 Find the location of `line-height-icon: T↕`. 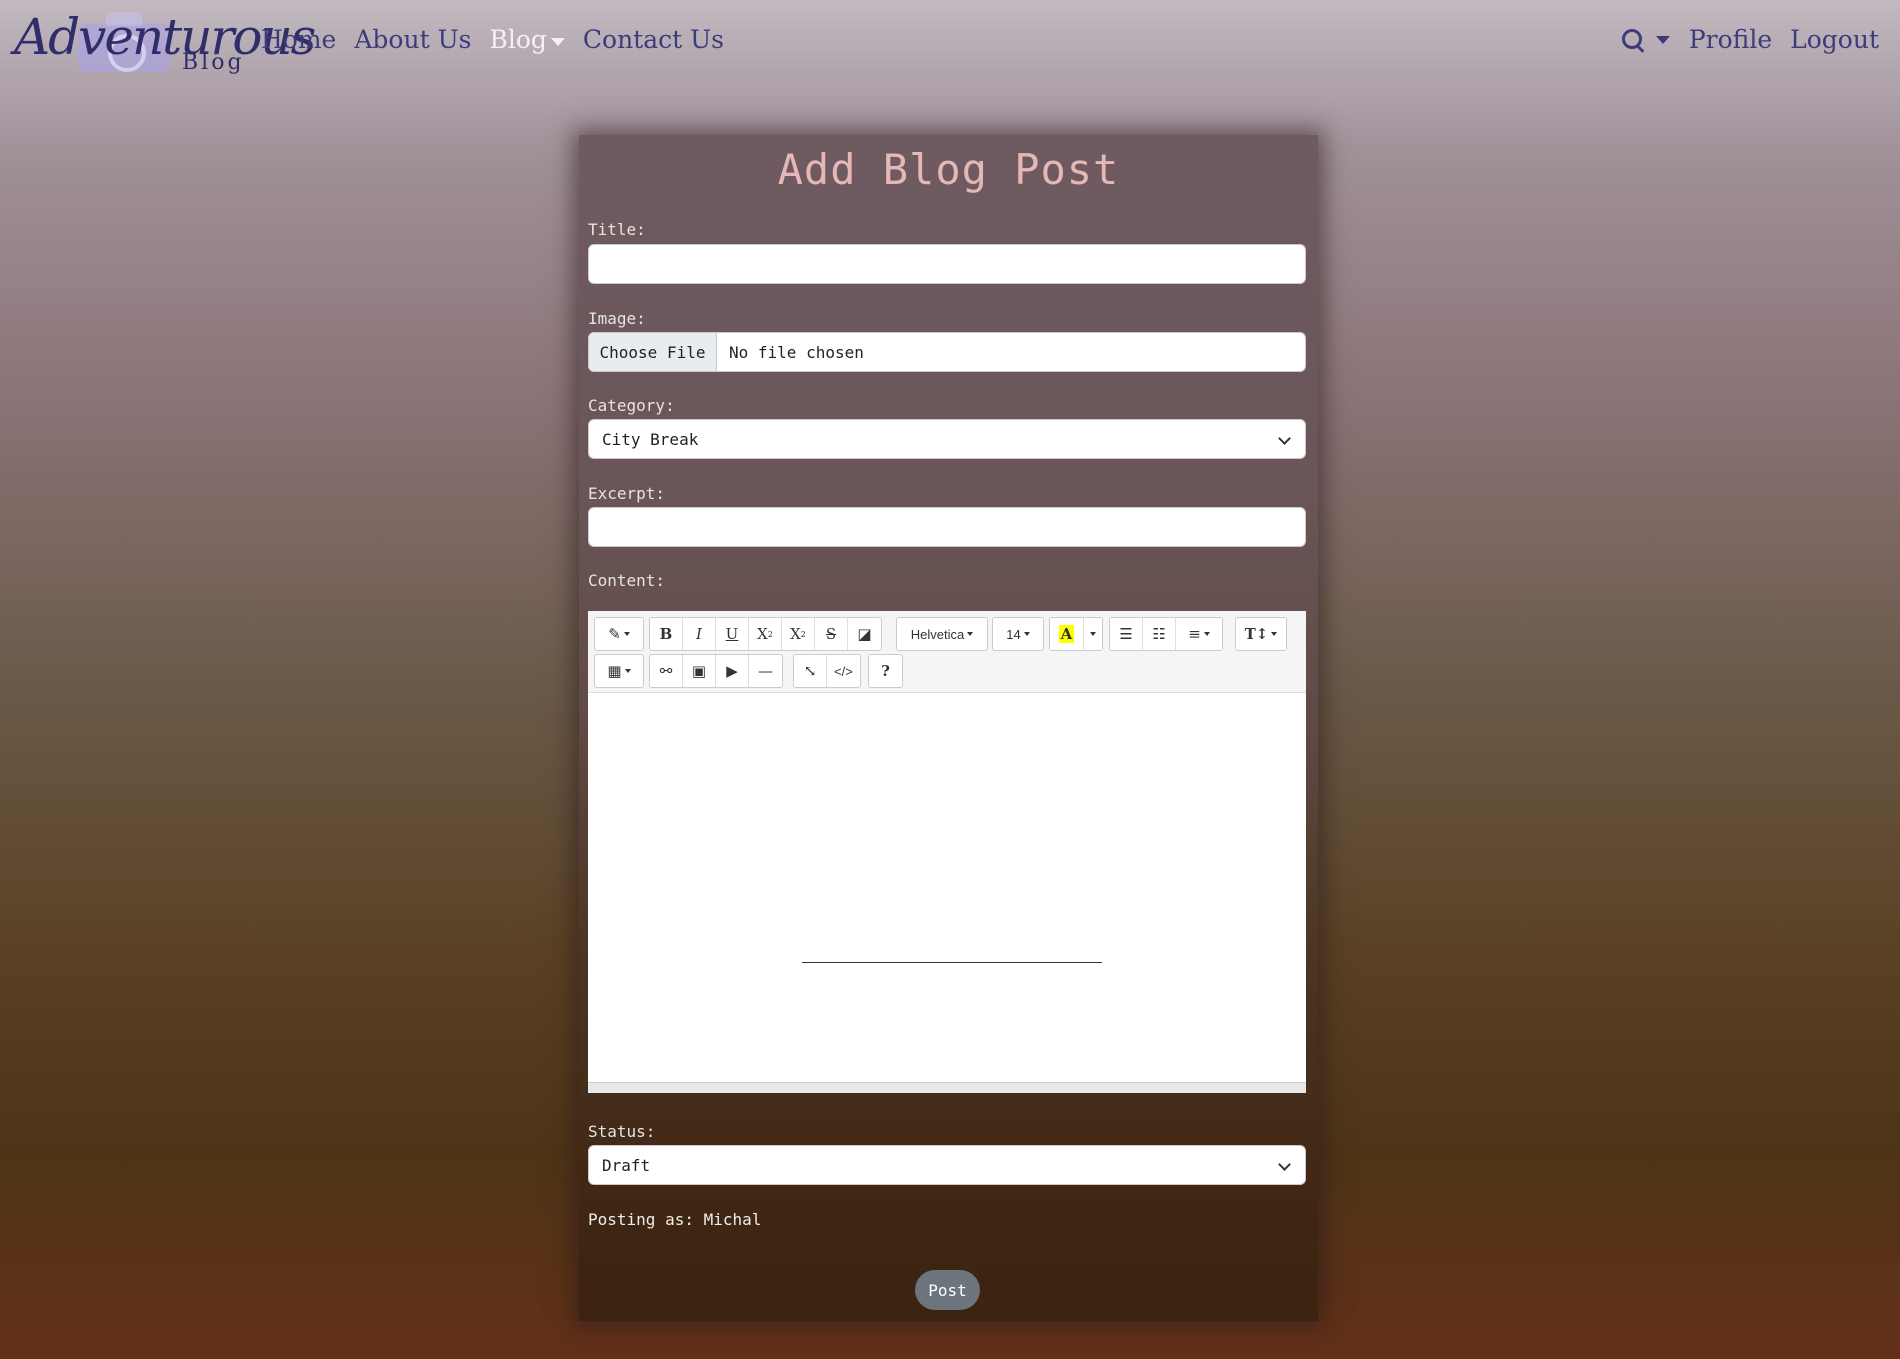

line-height-icon: T↕ is located at coordinates (1261, 634).